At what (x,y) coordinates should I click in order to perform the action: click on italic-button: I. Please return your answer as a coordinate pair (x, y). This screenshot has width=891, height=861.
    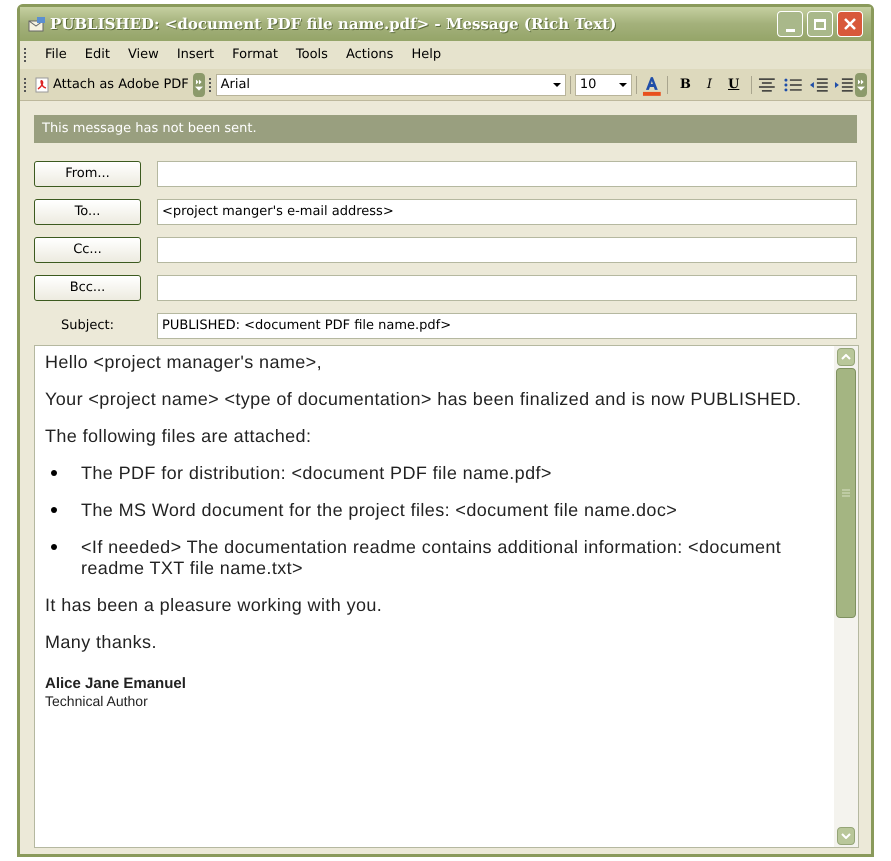
    Looking at the image, I should click on (709, 84).